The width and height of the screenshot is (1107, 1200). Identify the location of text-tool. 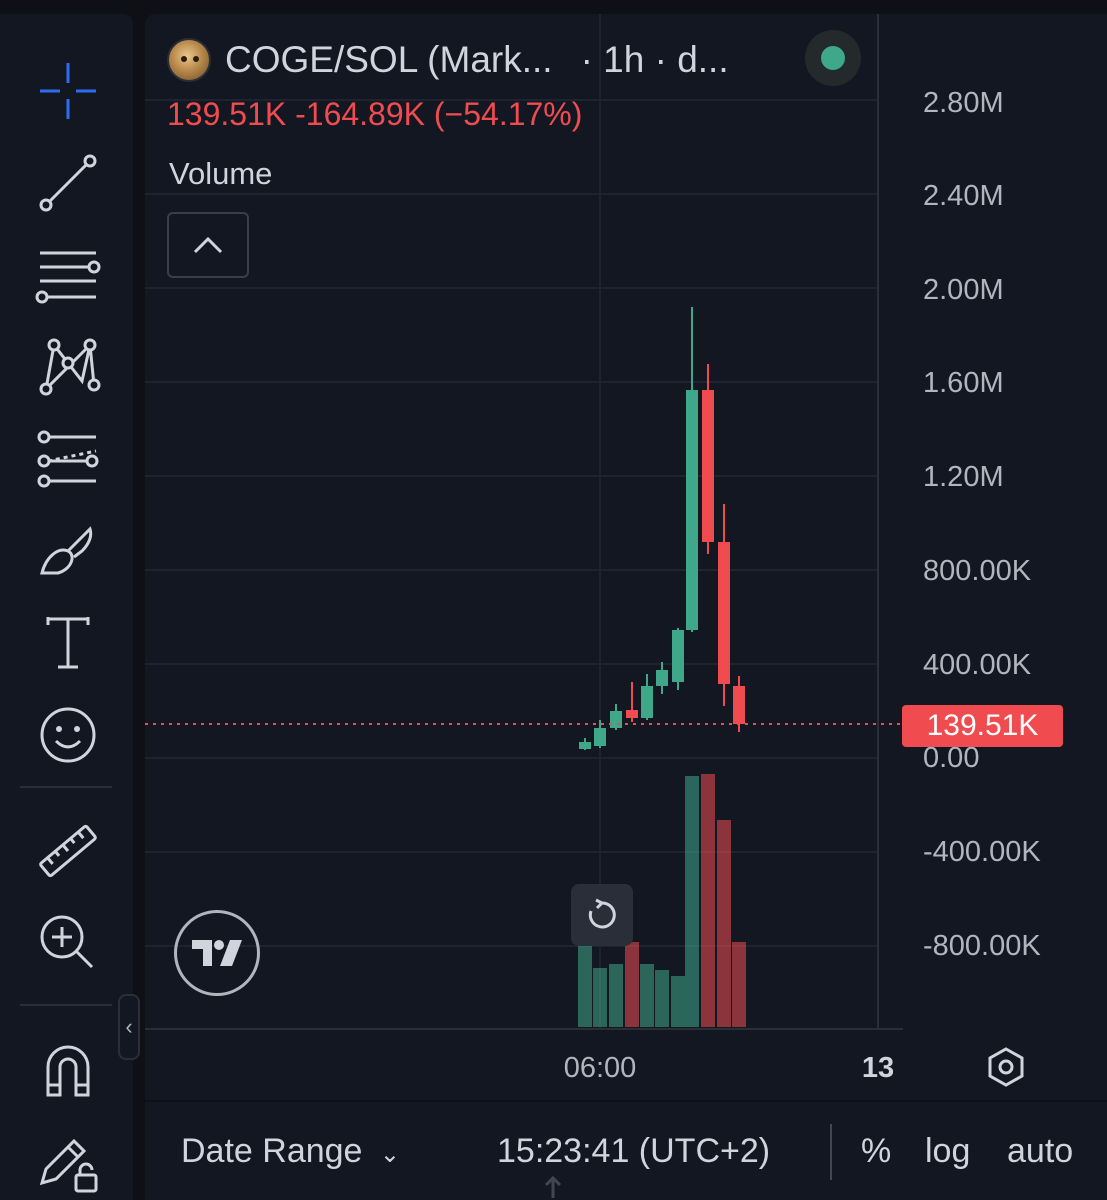
(68, 643).